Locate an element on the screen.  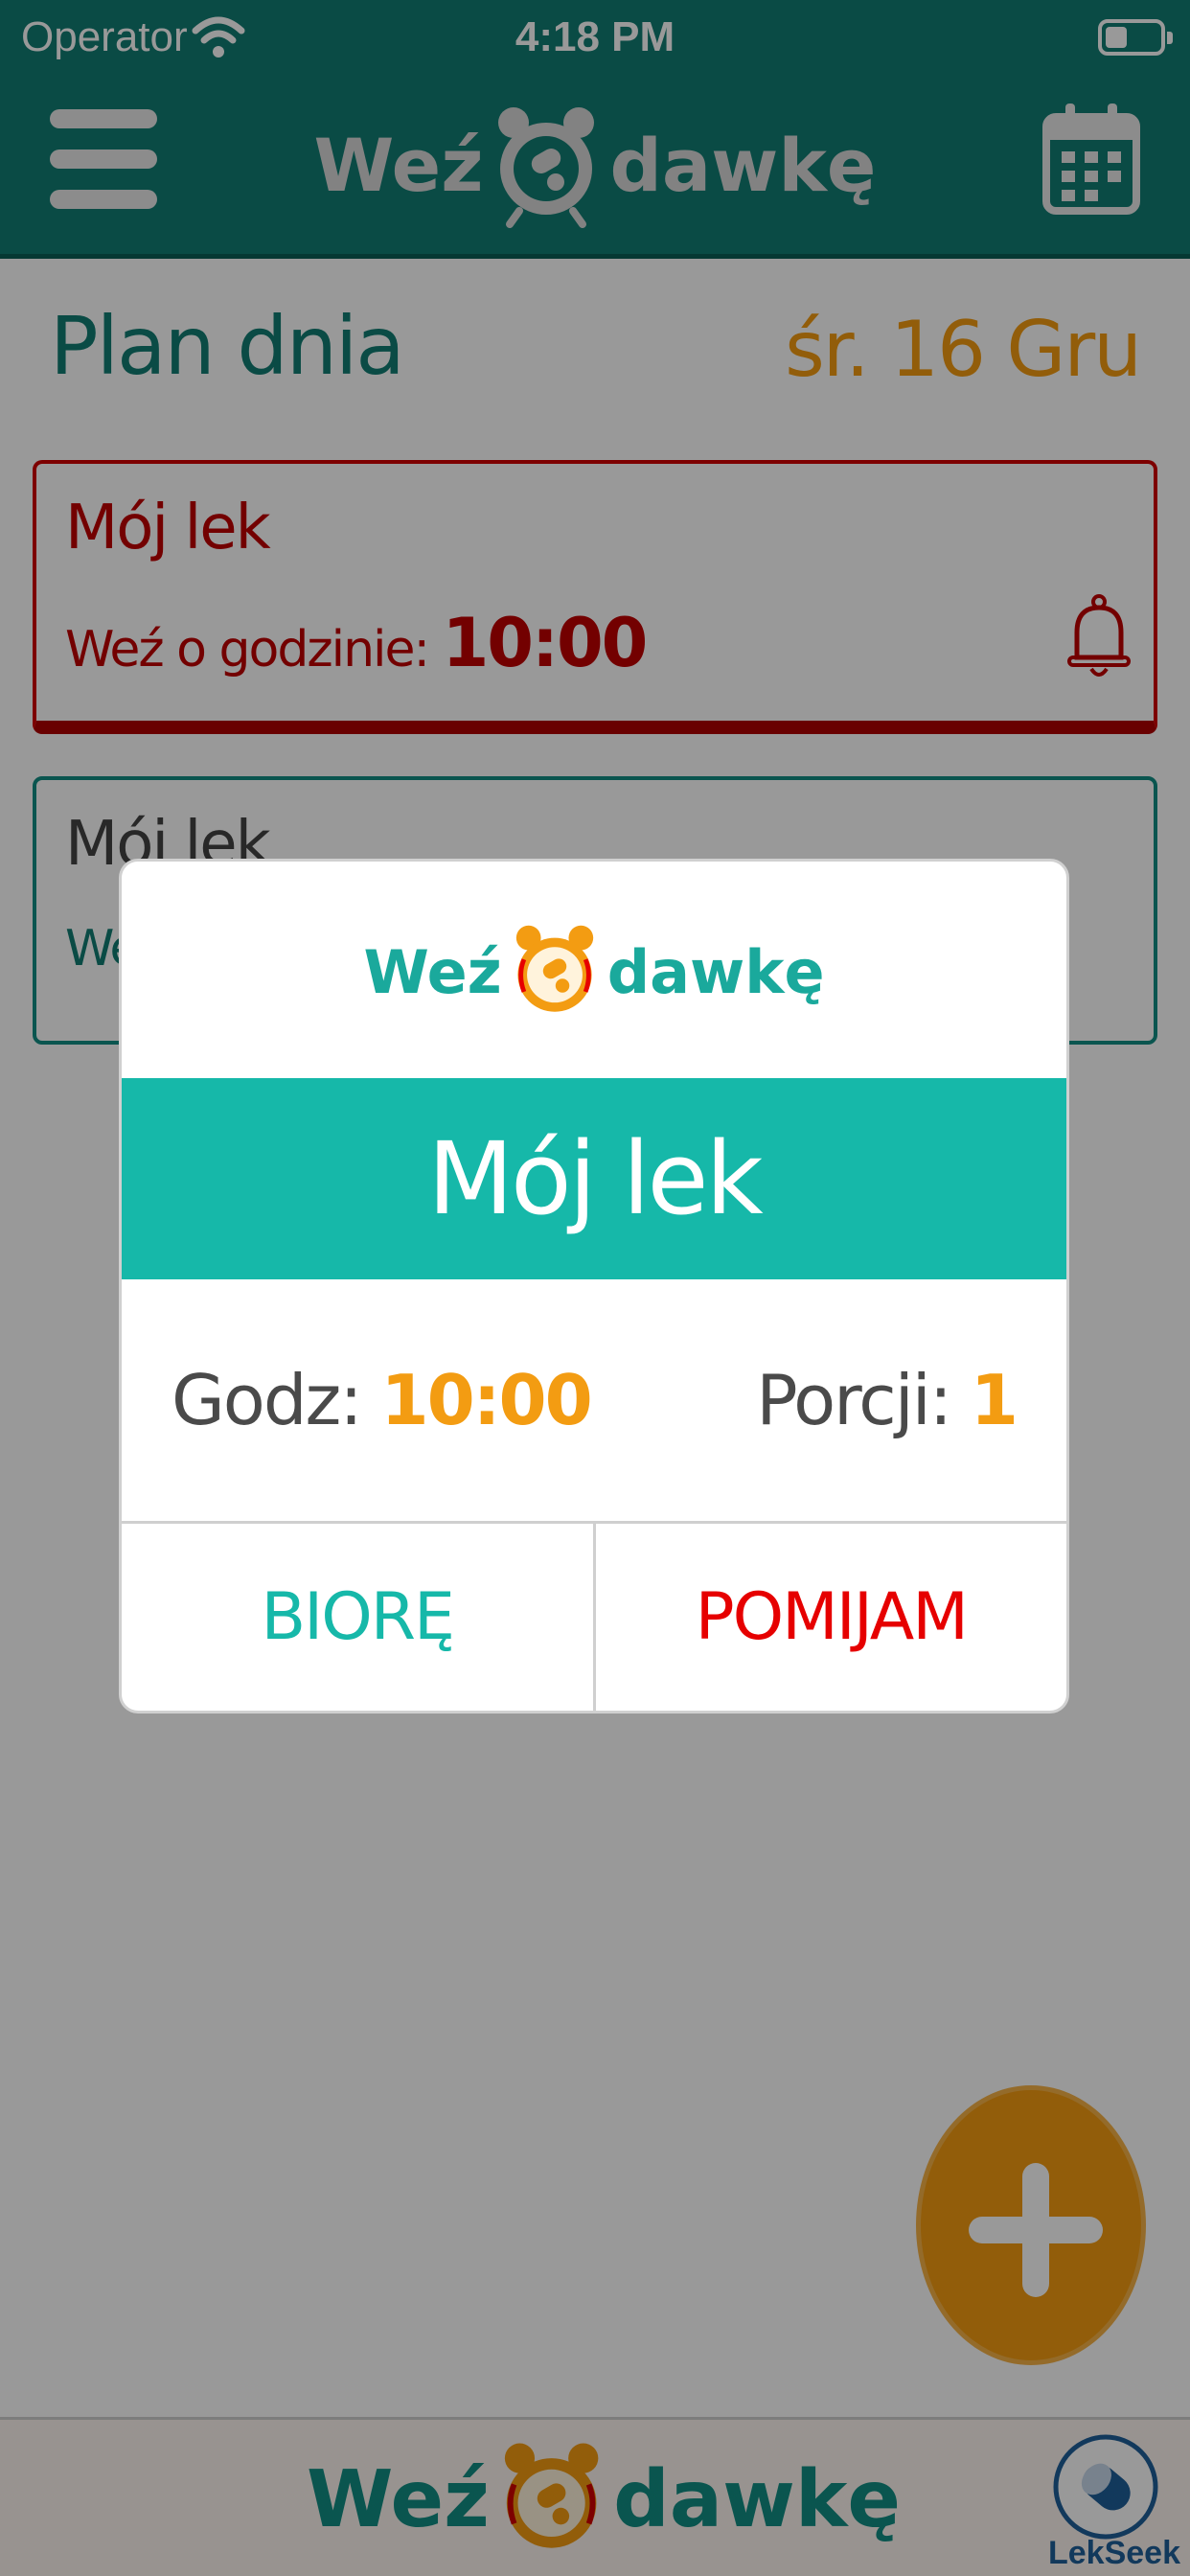
dialog-actions: BIORĘ POMIJAM is located at coordinates (594, 1616).